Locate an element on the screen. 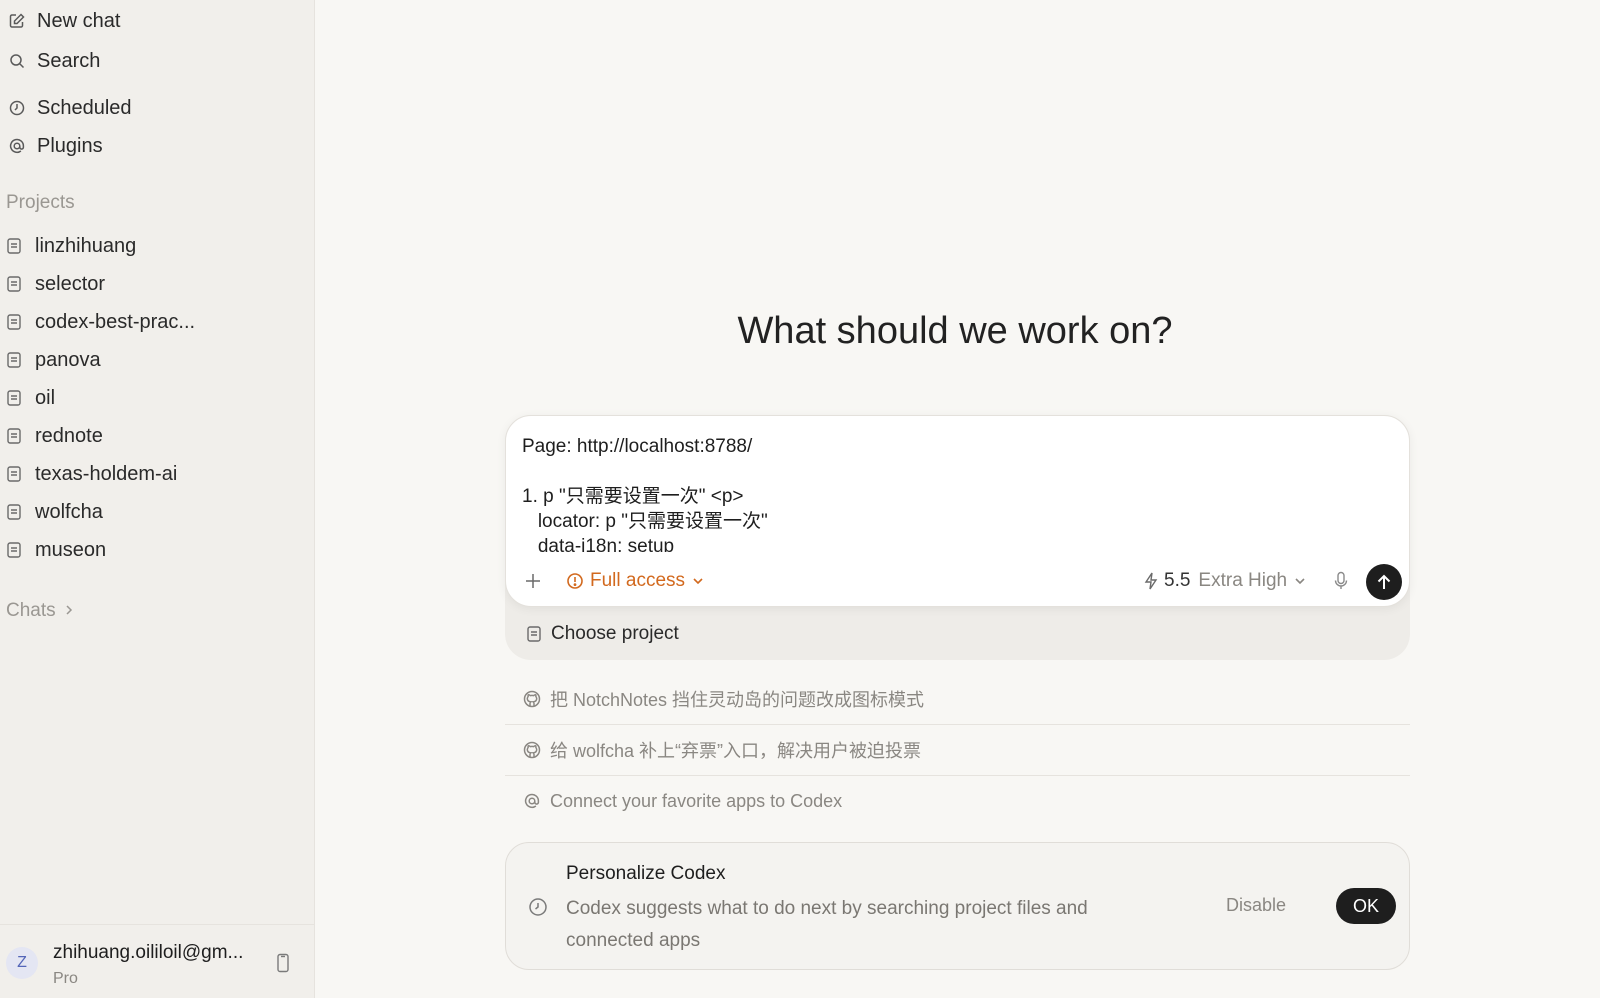 This screenshot has width=1600, height=998. clock-icon is located at coordinates (17, 108).